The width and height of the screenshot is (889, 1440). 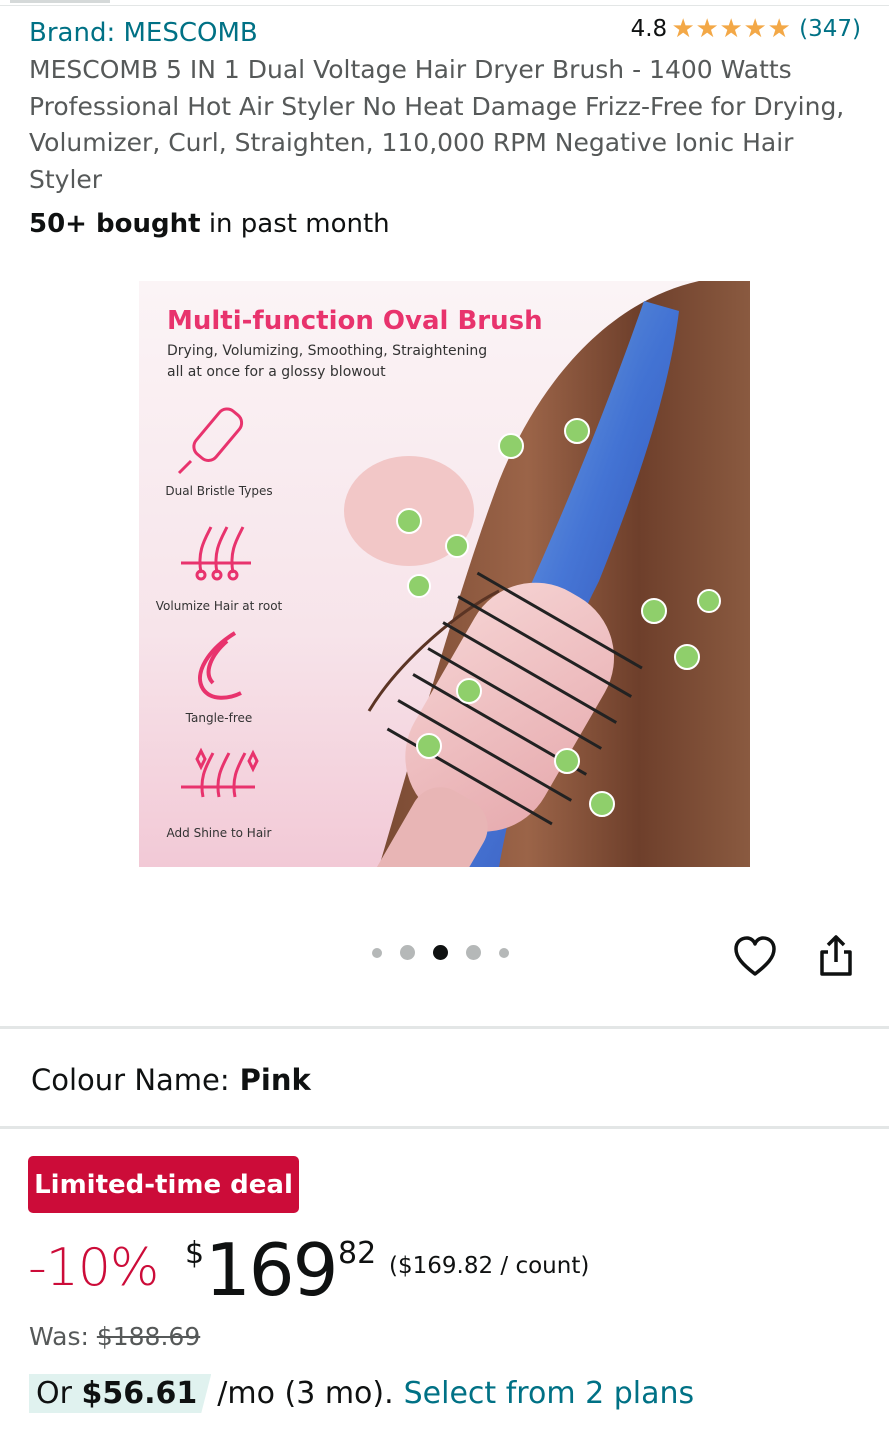 What do you see at coordinates (295, 224) in the screenshot?
I see `bought-count-rest: in past month` at bounding box center [295, 224].